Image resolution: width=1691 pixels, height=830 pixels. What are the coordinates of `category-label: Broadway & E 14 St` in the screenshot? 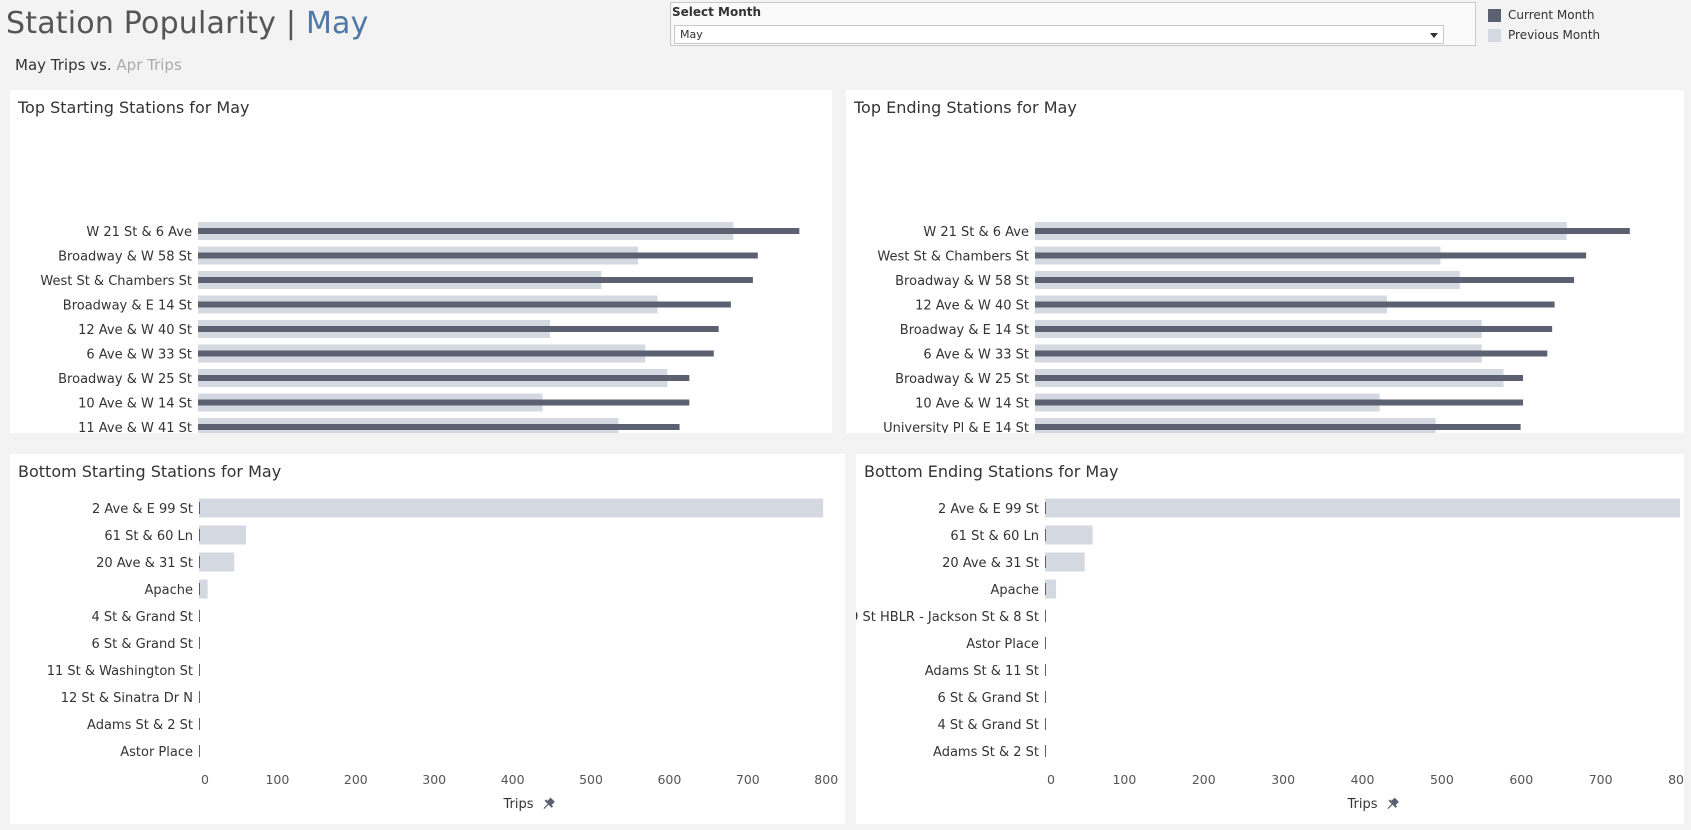 It's located at (127, 306).